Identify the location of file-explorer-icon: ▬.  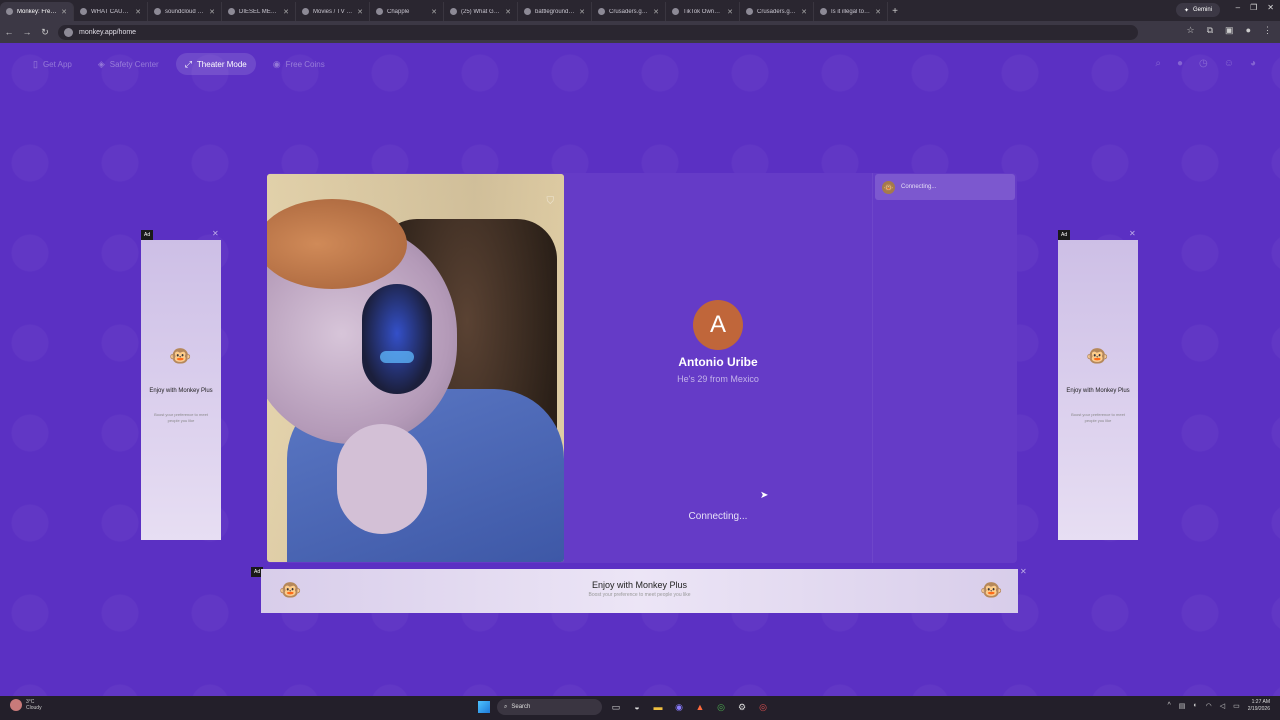
(658, 707).